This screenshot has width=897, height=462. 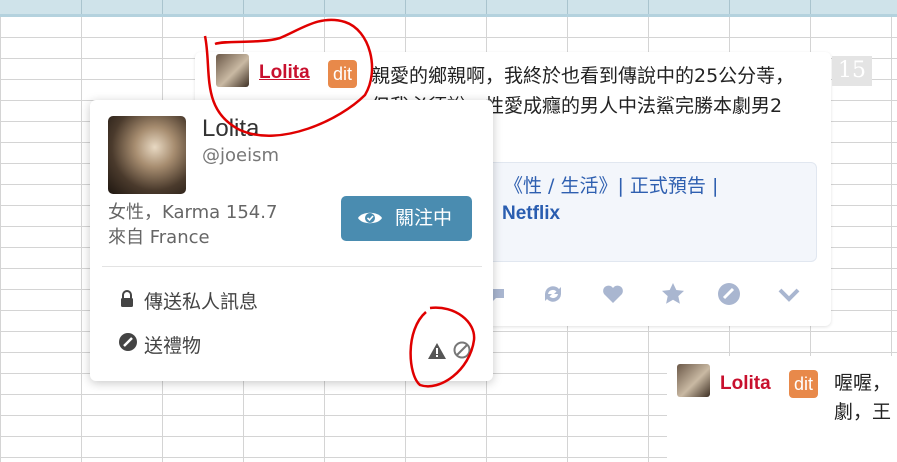 I want to click on repost-icon, so click(x=553, y=295).